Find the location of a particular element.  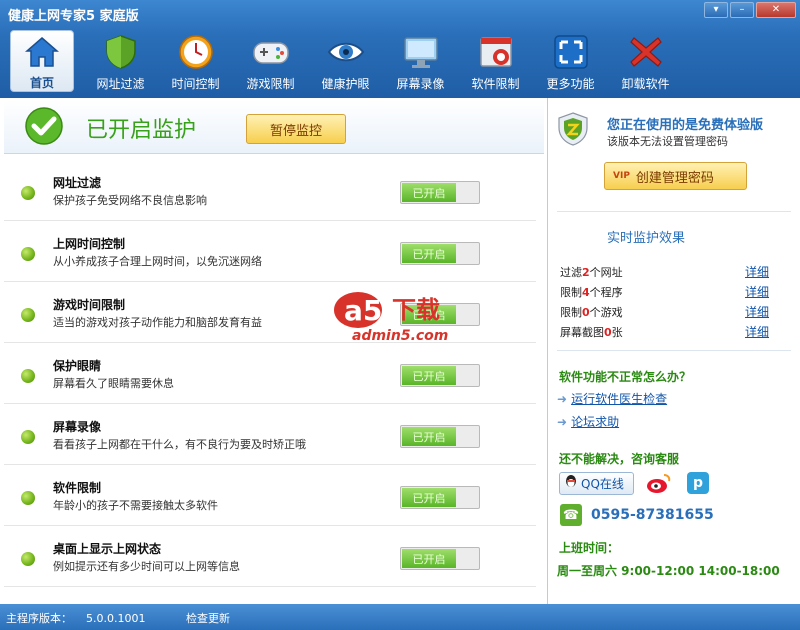

eye-icon is located at coordinates (346, 52).